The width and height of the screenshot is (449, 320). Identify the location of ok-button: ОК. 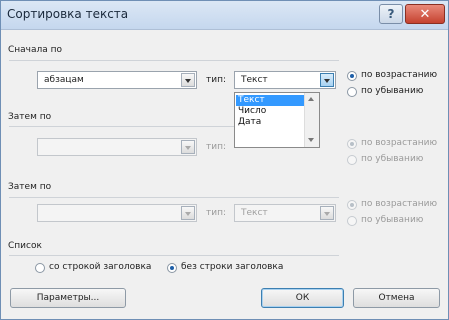
(302, 298).